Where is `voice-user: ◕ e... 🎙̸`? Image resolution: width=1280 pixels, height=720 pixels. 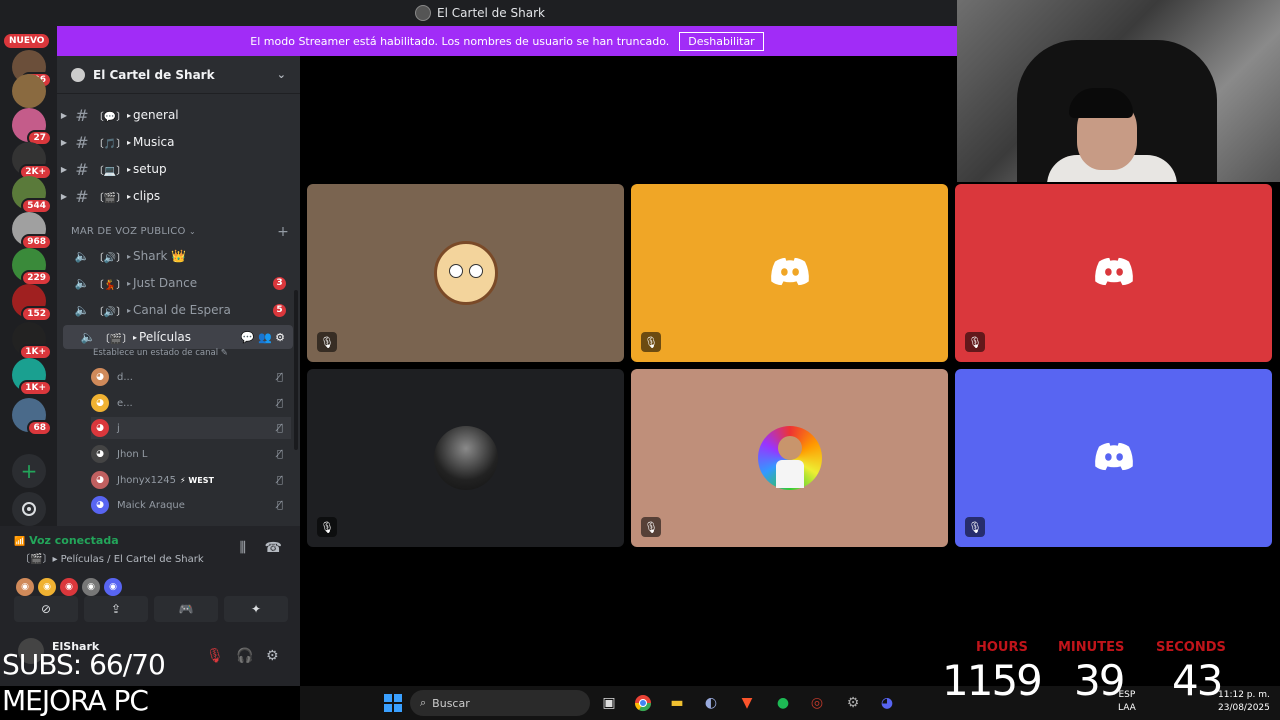
voice-user: ◕ e... 🎙̸ is located at coordinates (191, 403).